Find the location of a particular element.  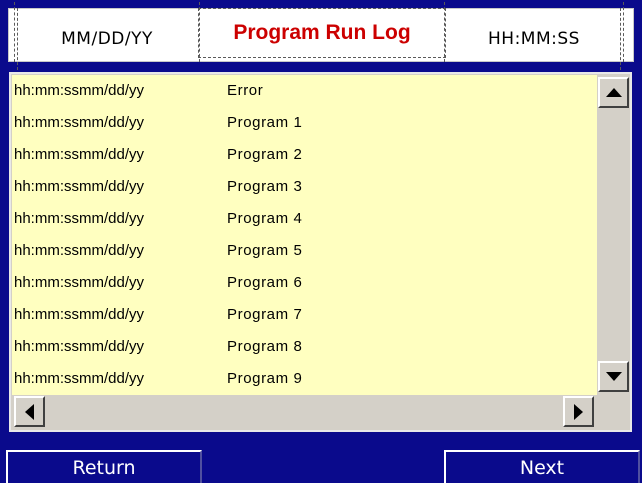

vertical-scrollbar is located at coordinates (613, 235).